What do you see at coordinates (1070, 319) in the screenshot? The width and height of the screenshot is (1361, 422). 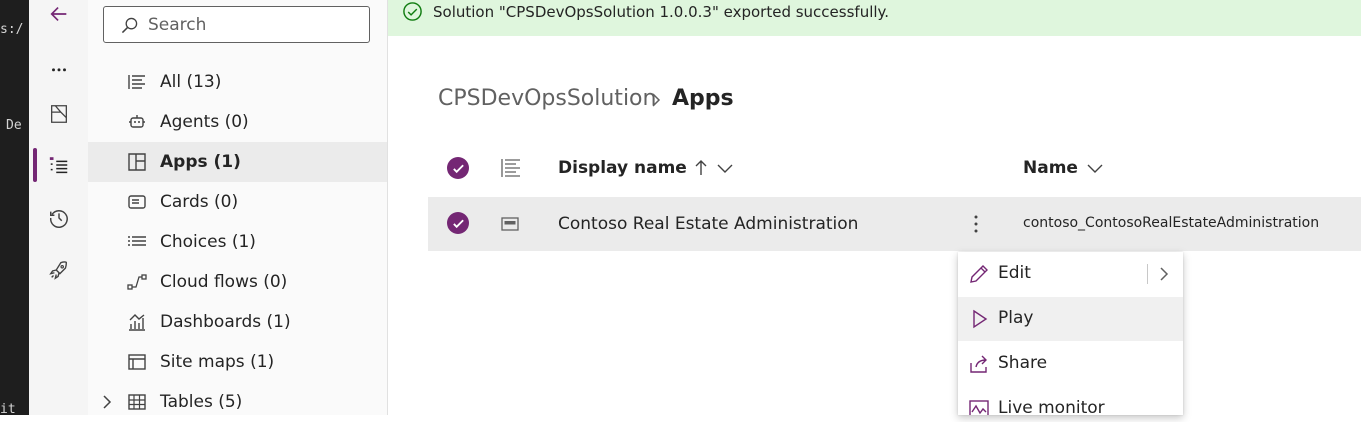 I see `menu-item-play: Play` at bounding box center [1070, 319].